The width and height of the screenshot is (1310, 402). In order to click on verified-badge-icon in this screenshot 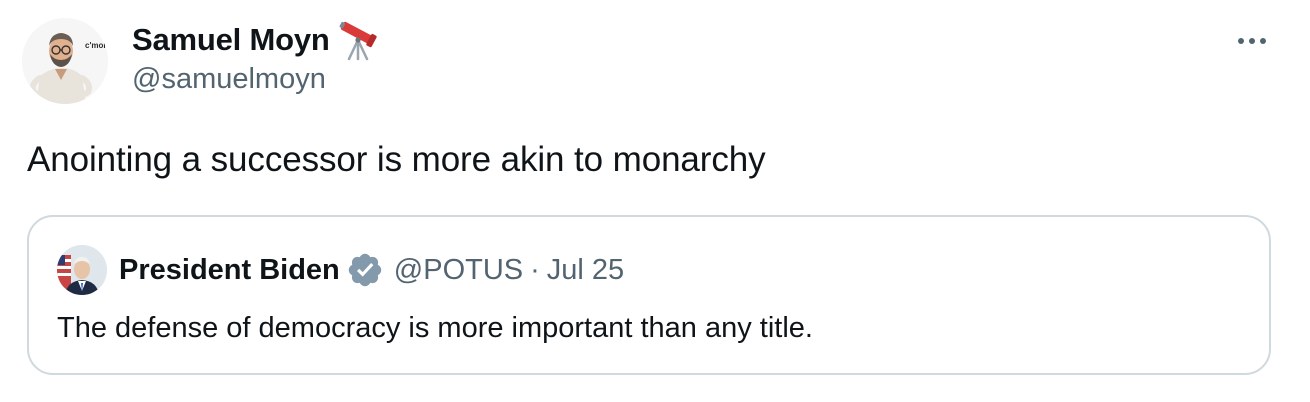, I will do `click(365, 270)`.